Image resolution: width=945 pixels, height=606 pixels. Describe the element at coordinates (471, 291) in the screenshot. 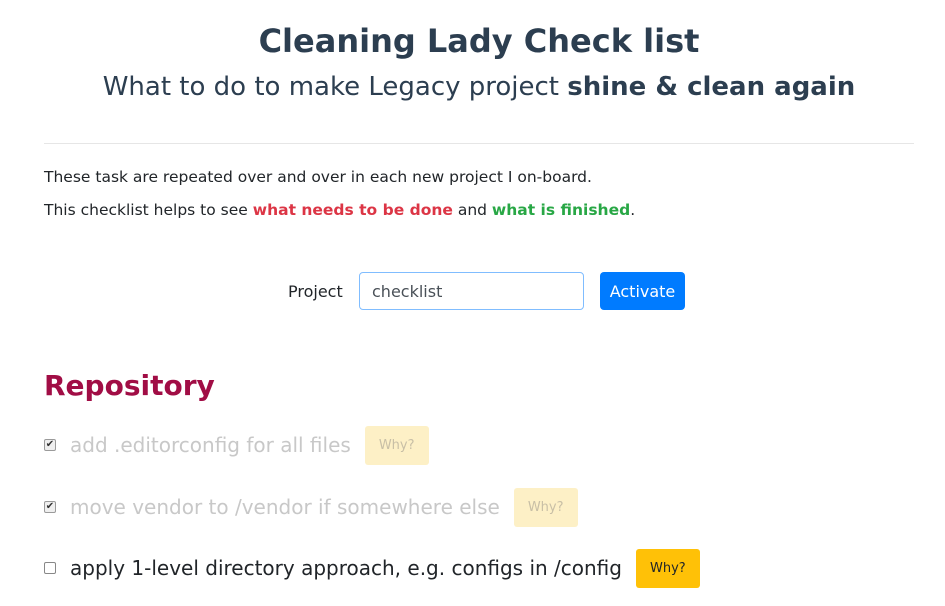

I see `project-input` at that location.